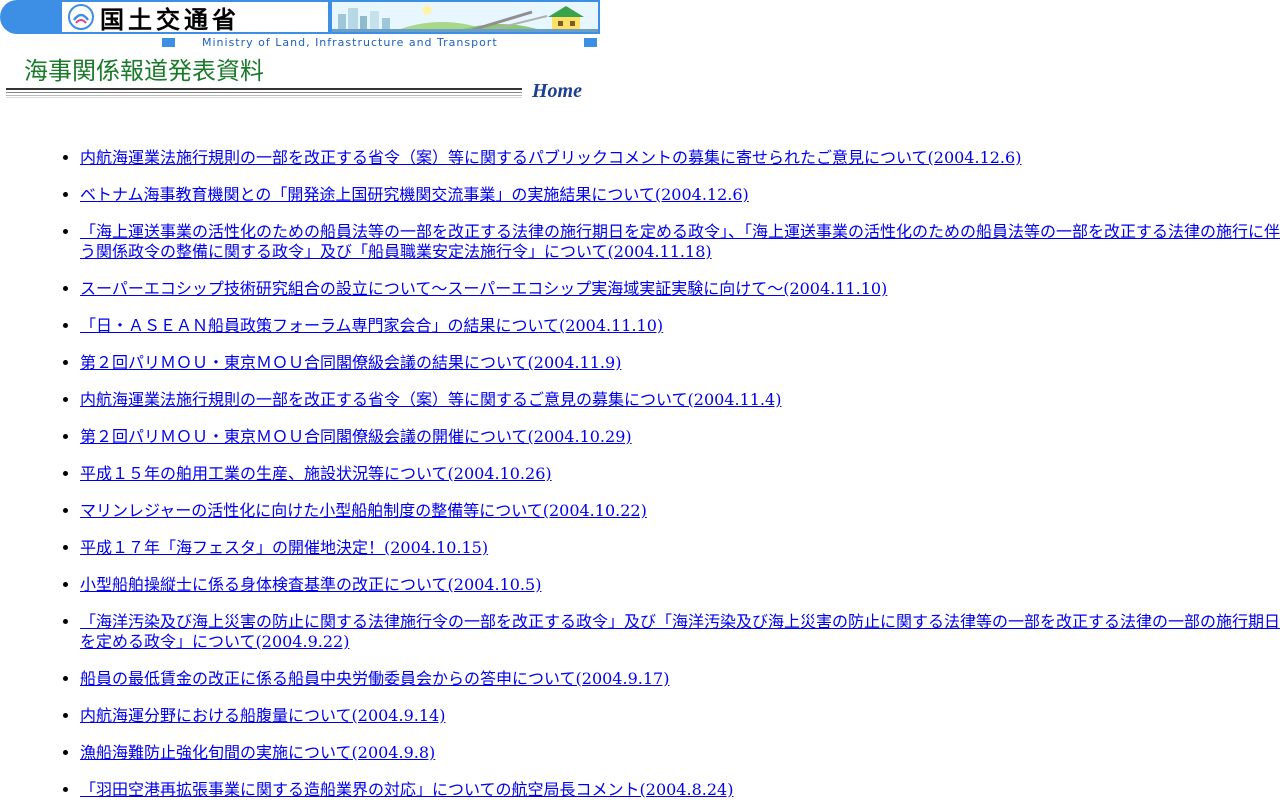  Describe the element at coordinates (284, 547) in the screenshot. I see `press-release-link: 平成１７年「海フェスタ」の開催地決定！(2004.10.15)` at that location.